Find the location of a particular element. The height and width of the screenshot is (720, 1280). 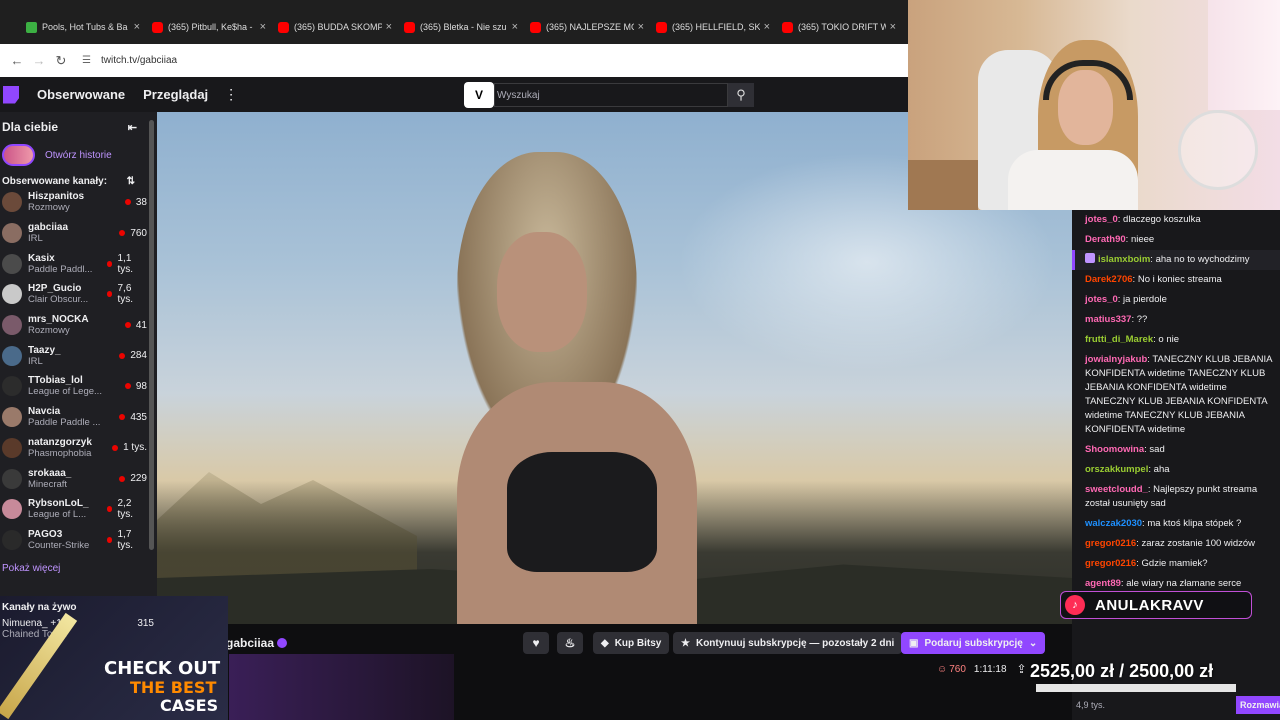

open-stories-label: Otwórz historie is located at coordinates (78, 155).